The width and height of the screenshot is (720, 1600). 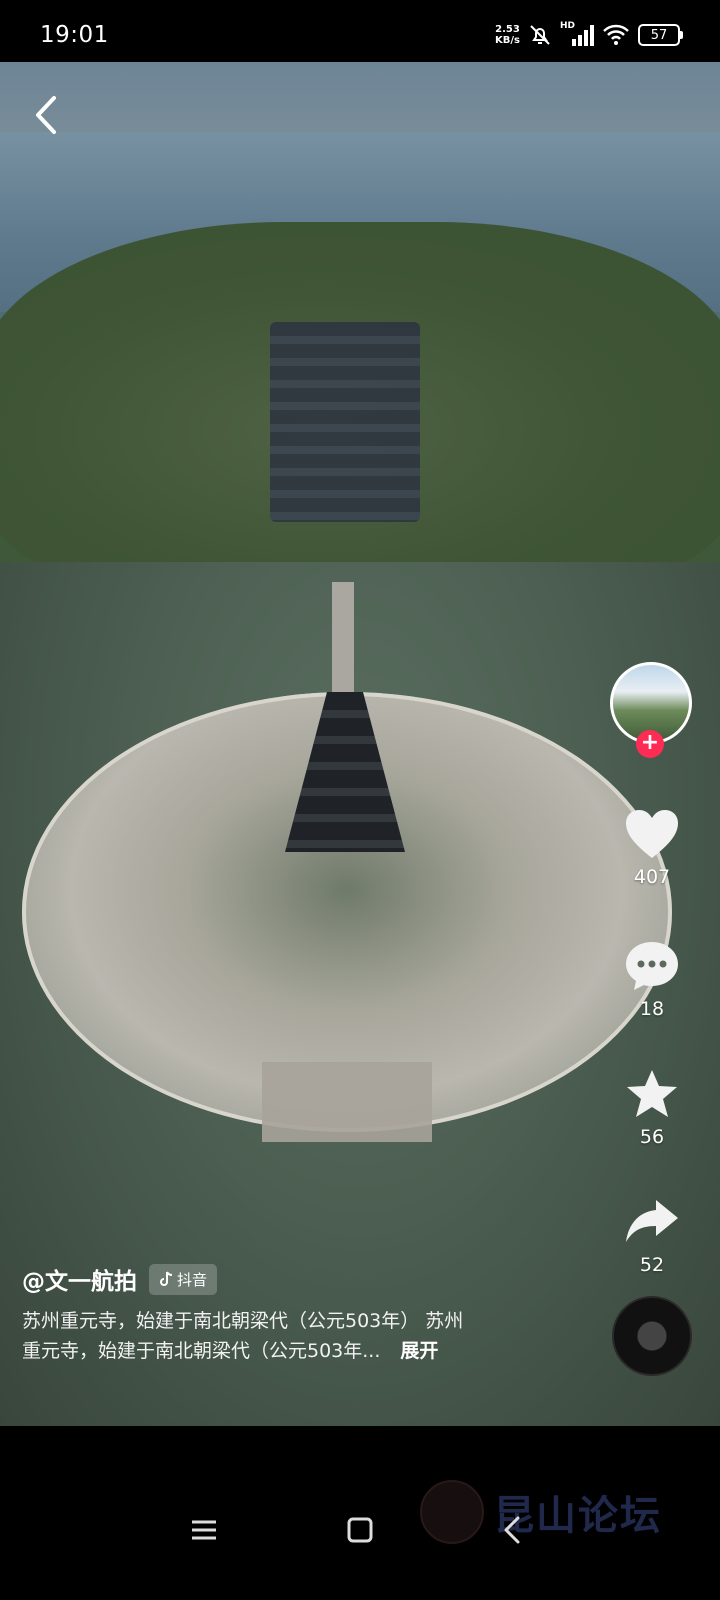 I want to click on comment-icon, so click(x=652, y=966).